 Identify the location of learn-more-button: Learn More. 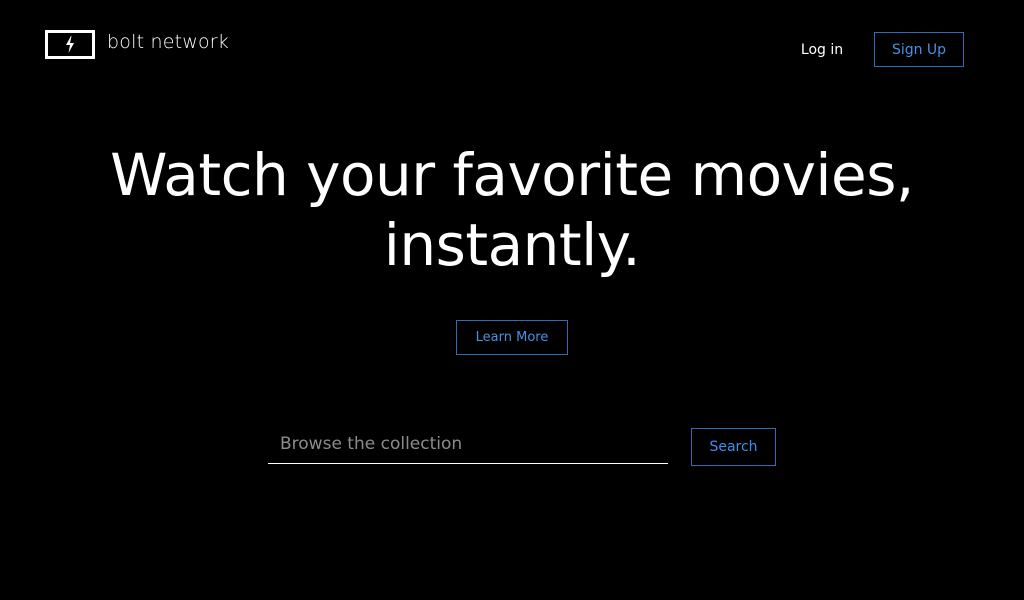
(512, 337).